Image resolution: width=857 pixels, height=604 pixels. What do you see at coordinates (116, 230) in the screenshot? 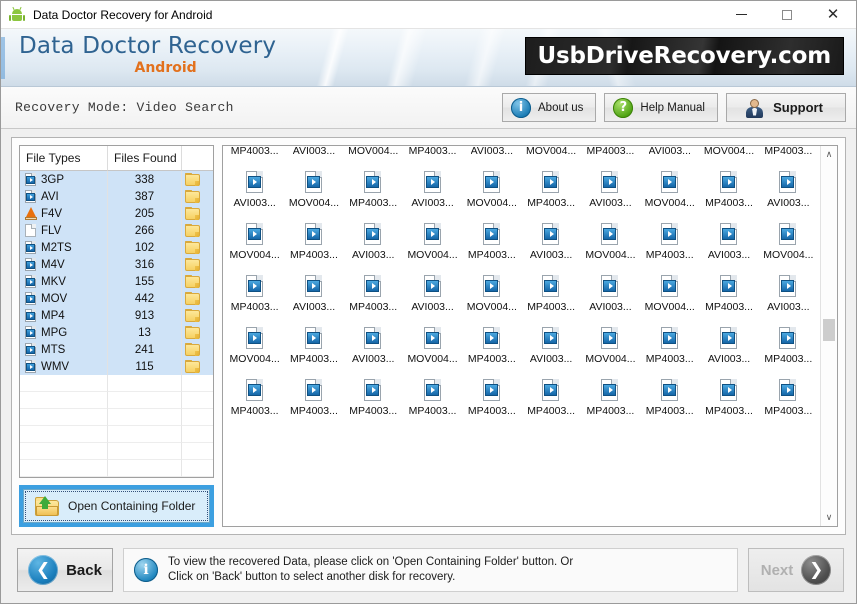
I see `table-row: FLV 266` at bounding box center [116, 230].